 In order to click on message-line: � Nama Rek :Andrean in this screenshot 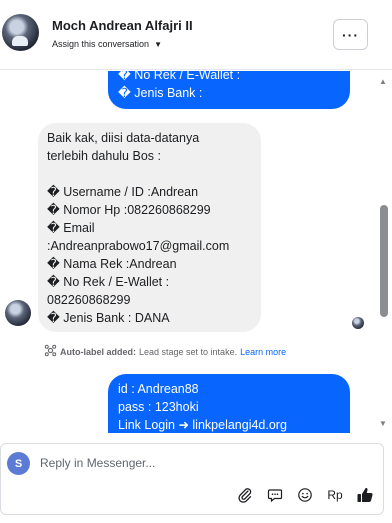, I will do `click(112, 264)`.